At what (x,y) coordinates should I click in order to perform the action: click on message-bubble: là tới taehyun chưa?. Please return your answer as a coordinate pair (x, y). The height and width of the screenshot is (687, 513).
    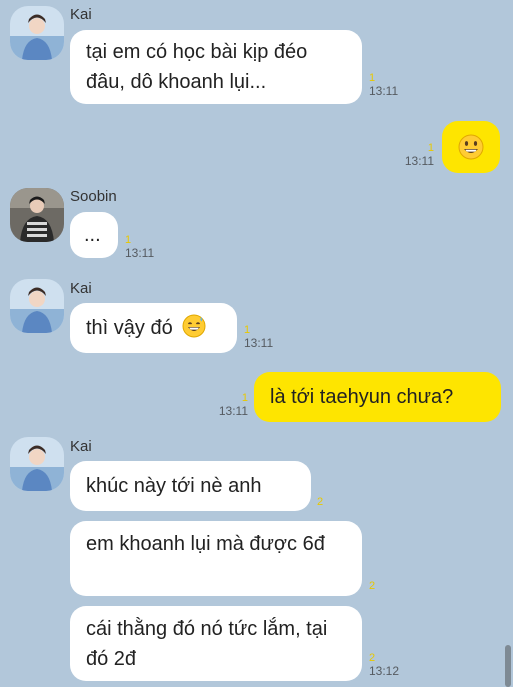
    Looking at the image, I should click on (377, 397).